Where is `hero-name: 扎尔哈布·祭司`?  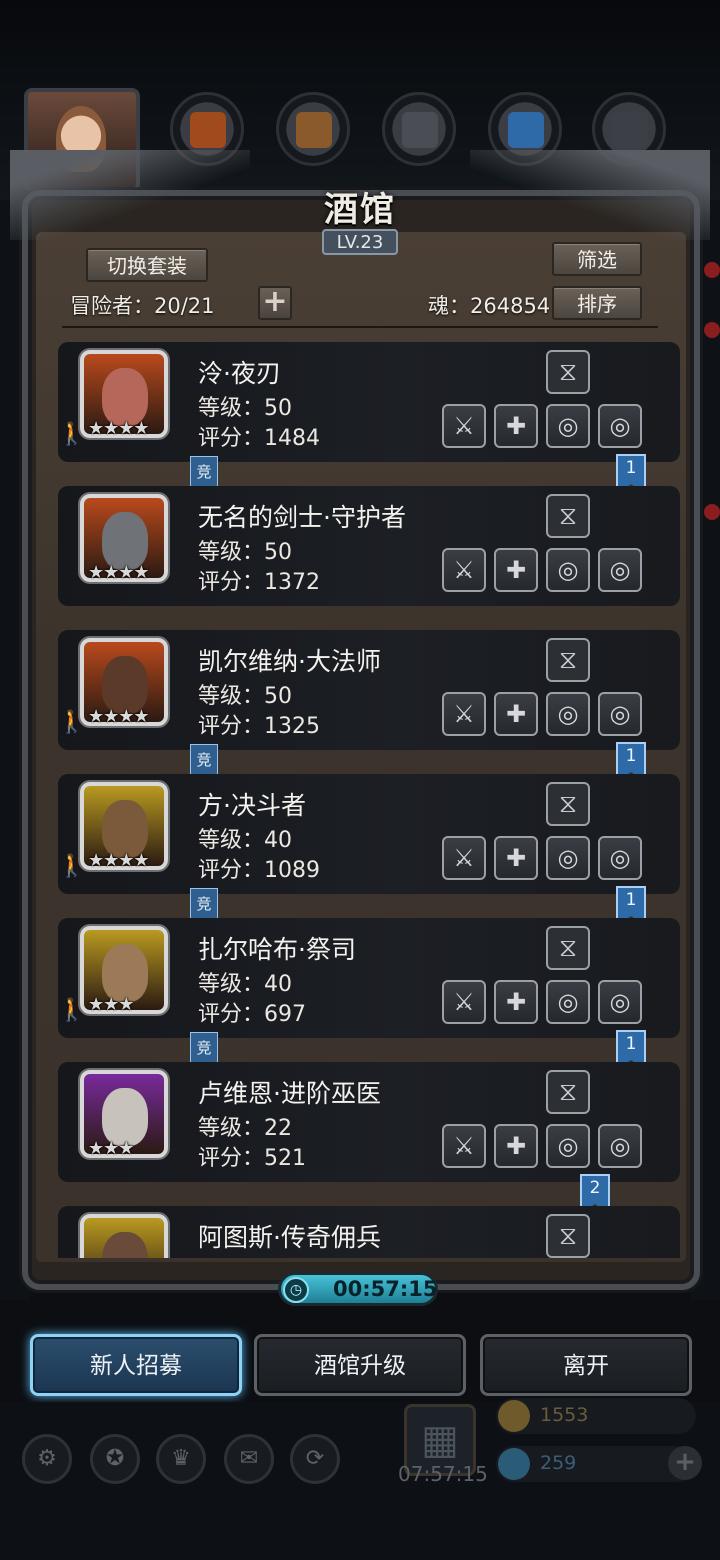
hero-name: 扎尔哈布·祭司 is located at coordinates (277, 949).